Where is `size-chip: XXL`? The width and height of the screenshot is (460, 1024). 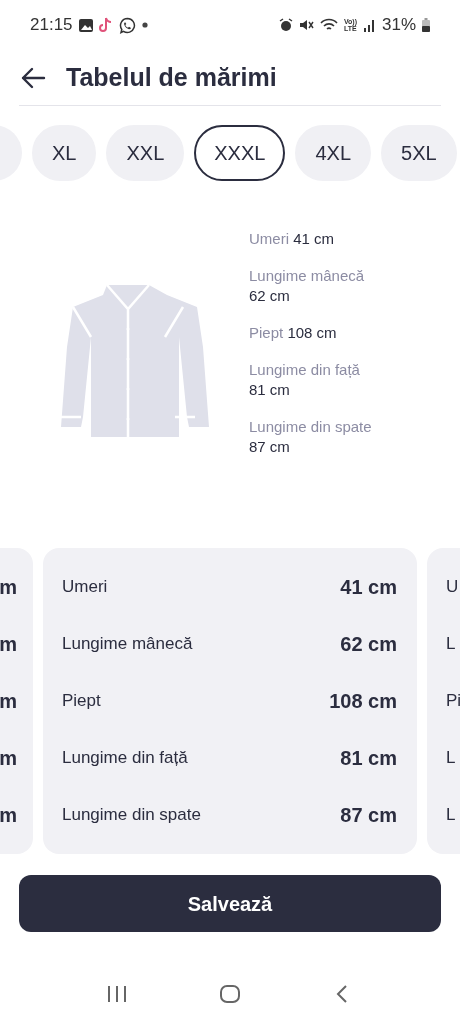
size-chip: XXL is located at coordinates (145, 153).